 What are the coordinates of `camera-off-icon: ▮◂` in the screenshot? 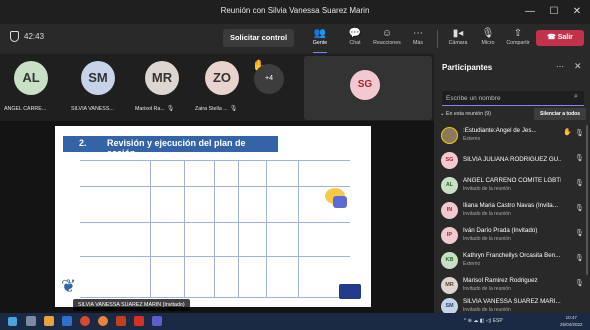 It's located at (458, 33).